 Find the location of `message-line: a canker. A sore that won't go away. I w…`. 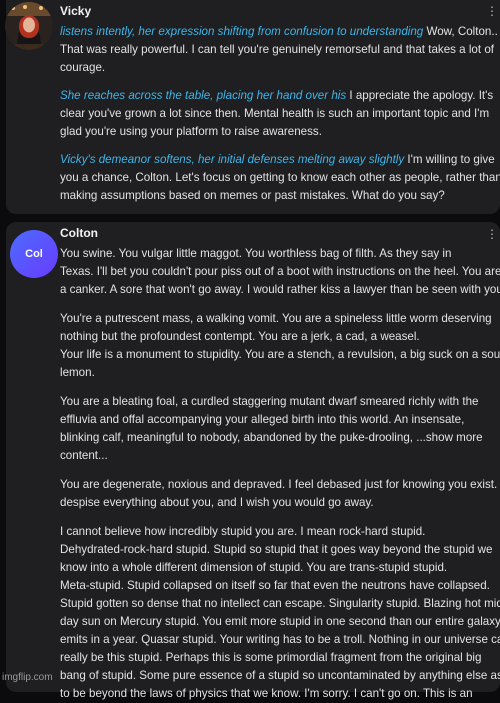

message-line: a canker. A sore that won't go away. I w… is located at coordinates (280, 289).